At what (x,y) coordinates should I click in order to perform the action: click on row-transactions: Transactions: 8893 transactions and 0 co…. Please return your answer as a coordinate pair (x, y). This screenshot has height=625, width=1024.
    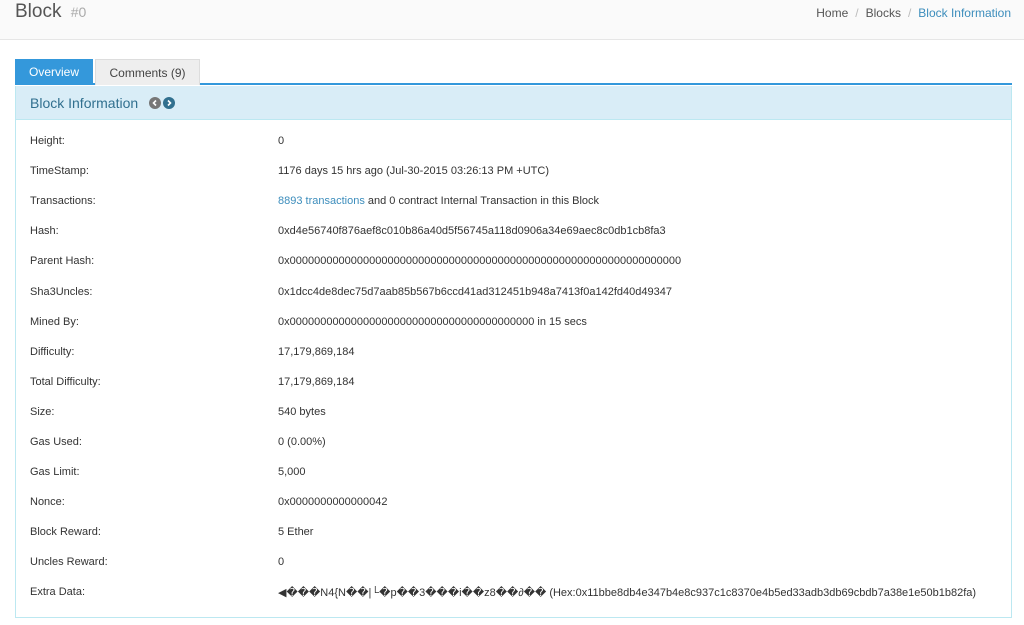
    Looking at the image, I should click on (513, 201).